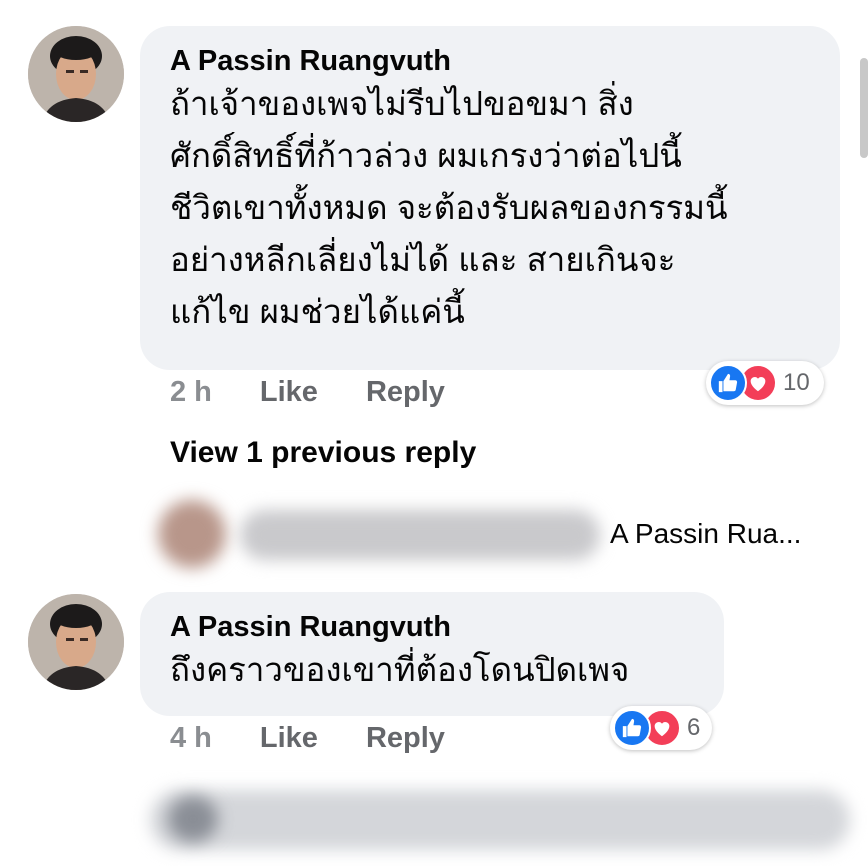 The width and height of the screenshot is (868, 866). Describe the element at coordinates (402, 103) in the screenshot. I see `comment-text-line: ถ้าเจ้าของเพจไม่รีบไปขอขมา สิ่ง` at that location.